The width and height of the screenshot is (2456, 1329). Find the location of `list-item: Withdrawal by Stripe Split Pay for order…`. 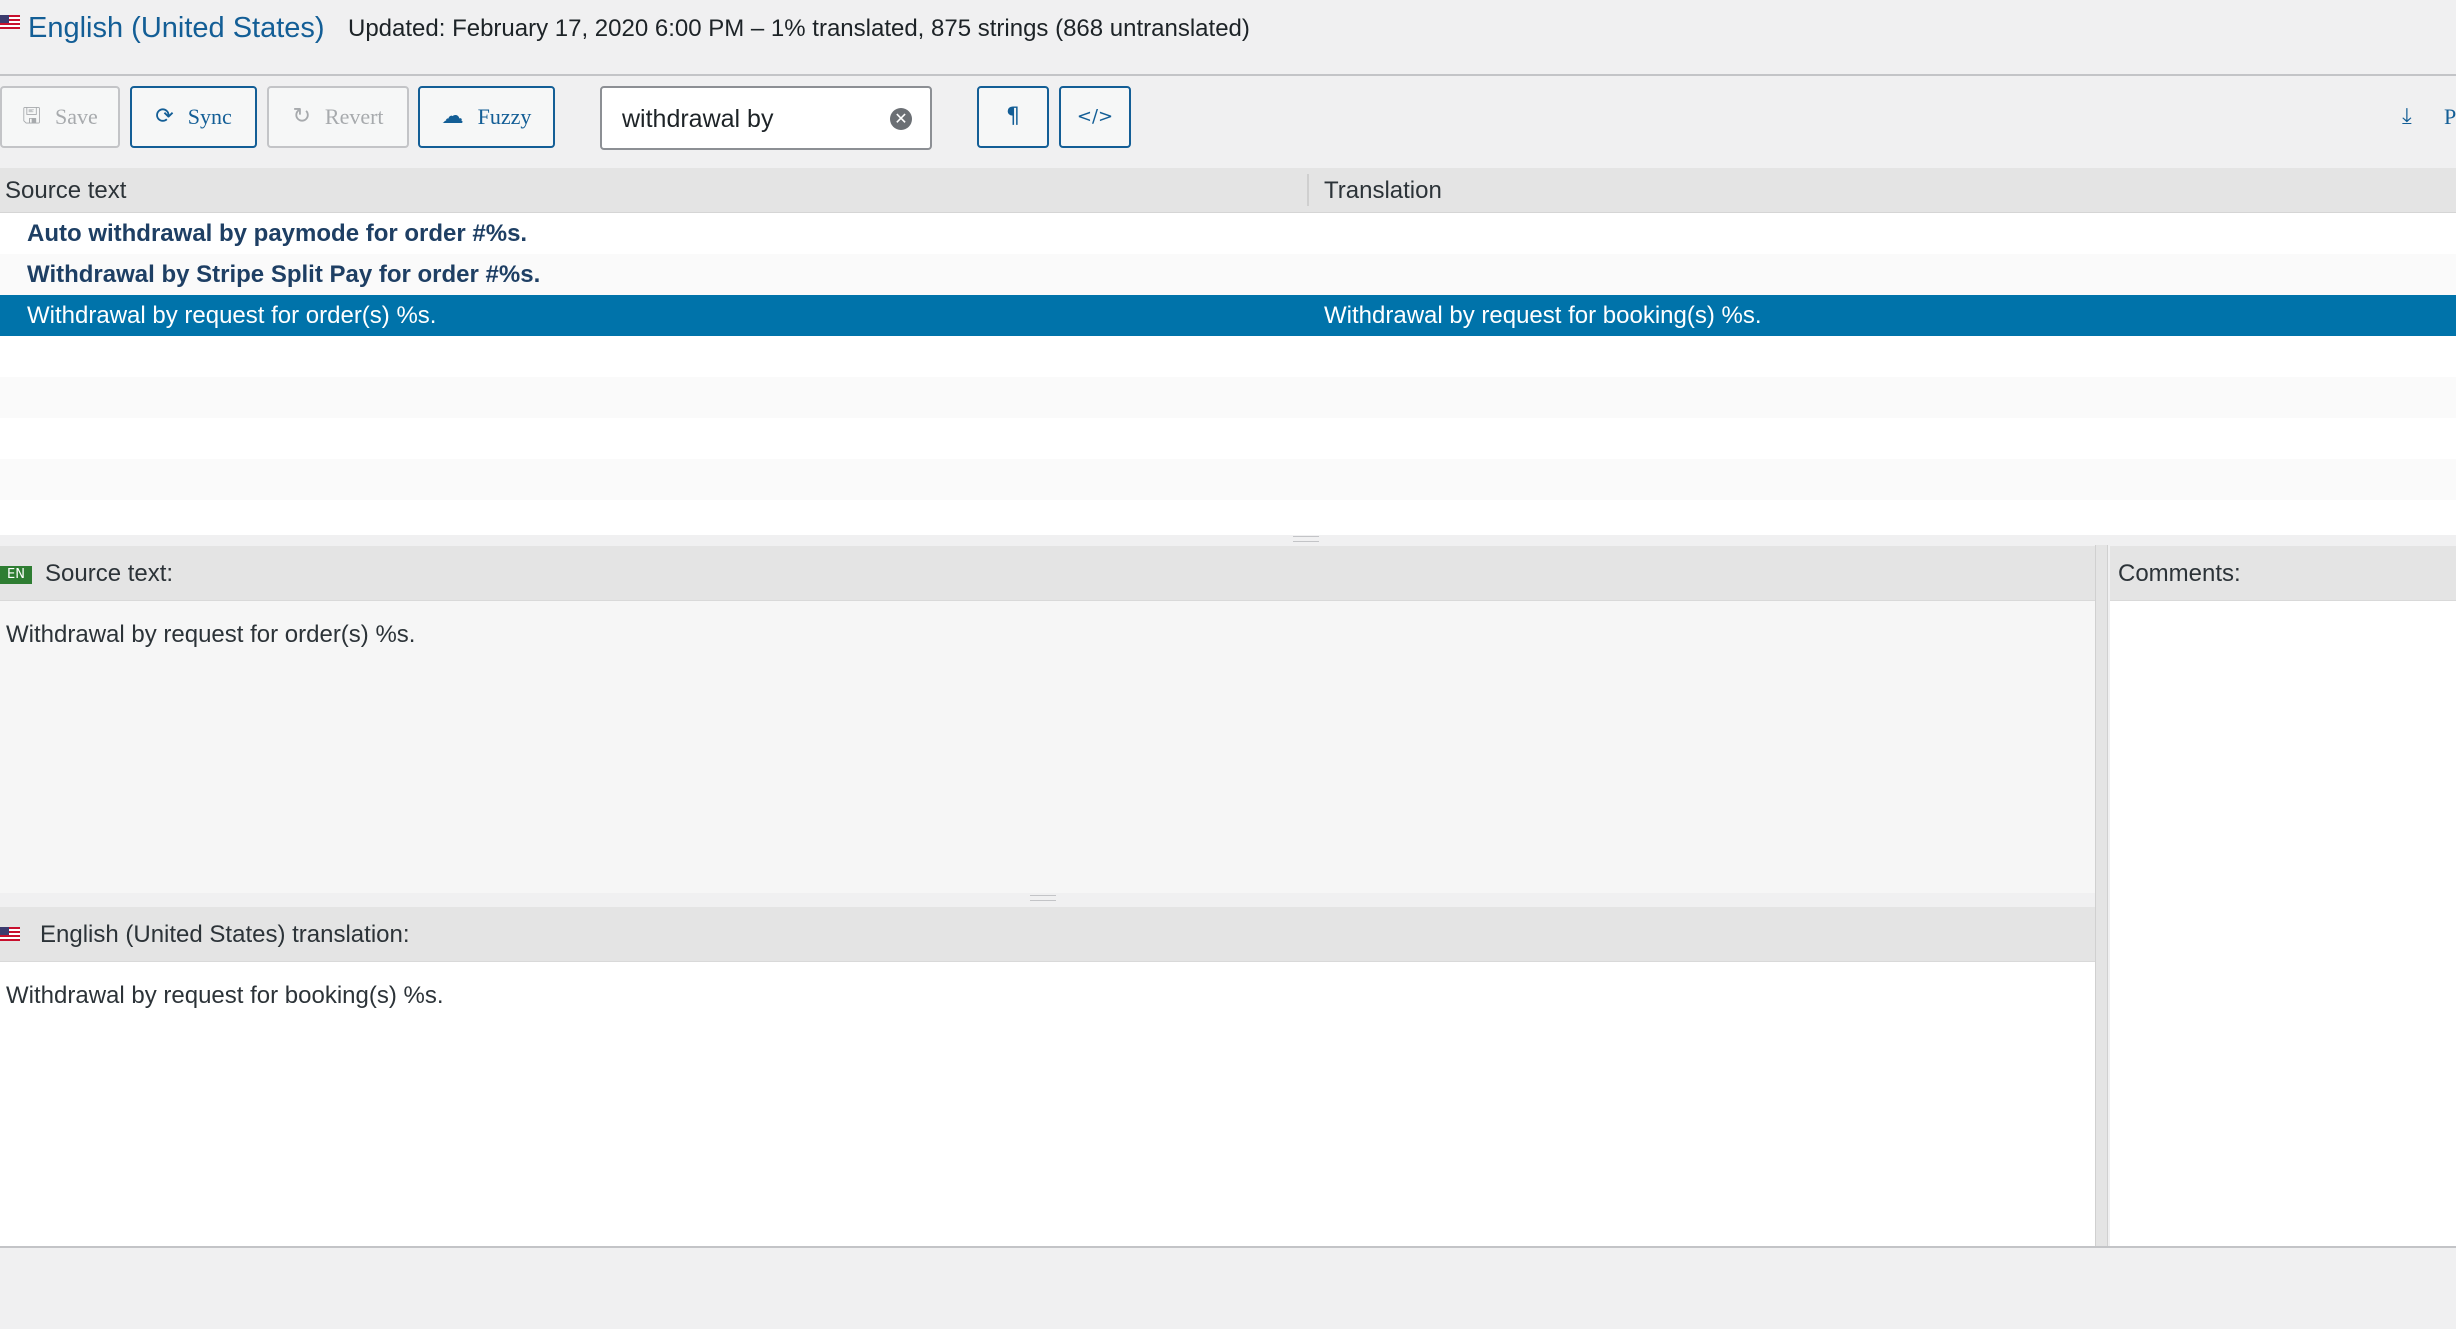

list-item: Withdrawal by Stripe Split Pay for order… is located at coordinates (1228, 274).